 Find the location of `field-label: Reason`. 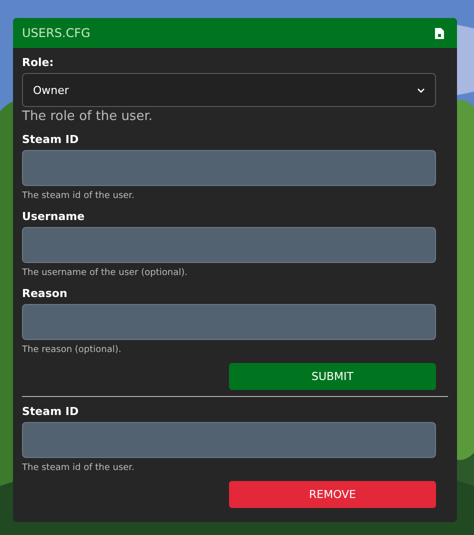

field-label: Reason is located at coordinates (45, 294).